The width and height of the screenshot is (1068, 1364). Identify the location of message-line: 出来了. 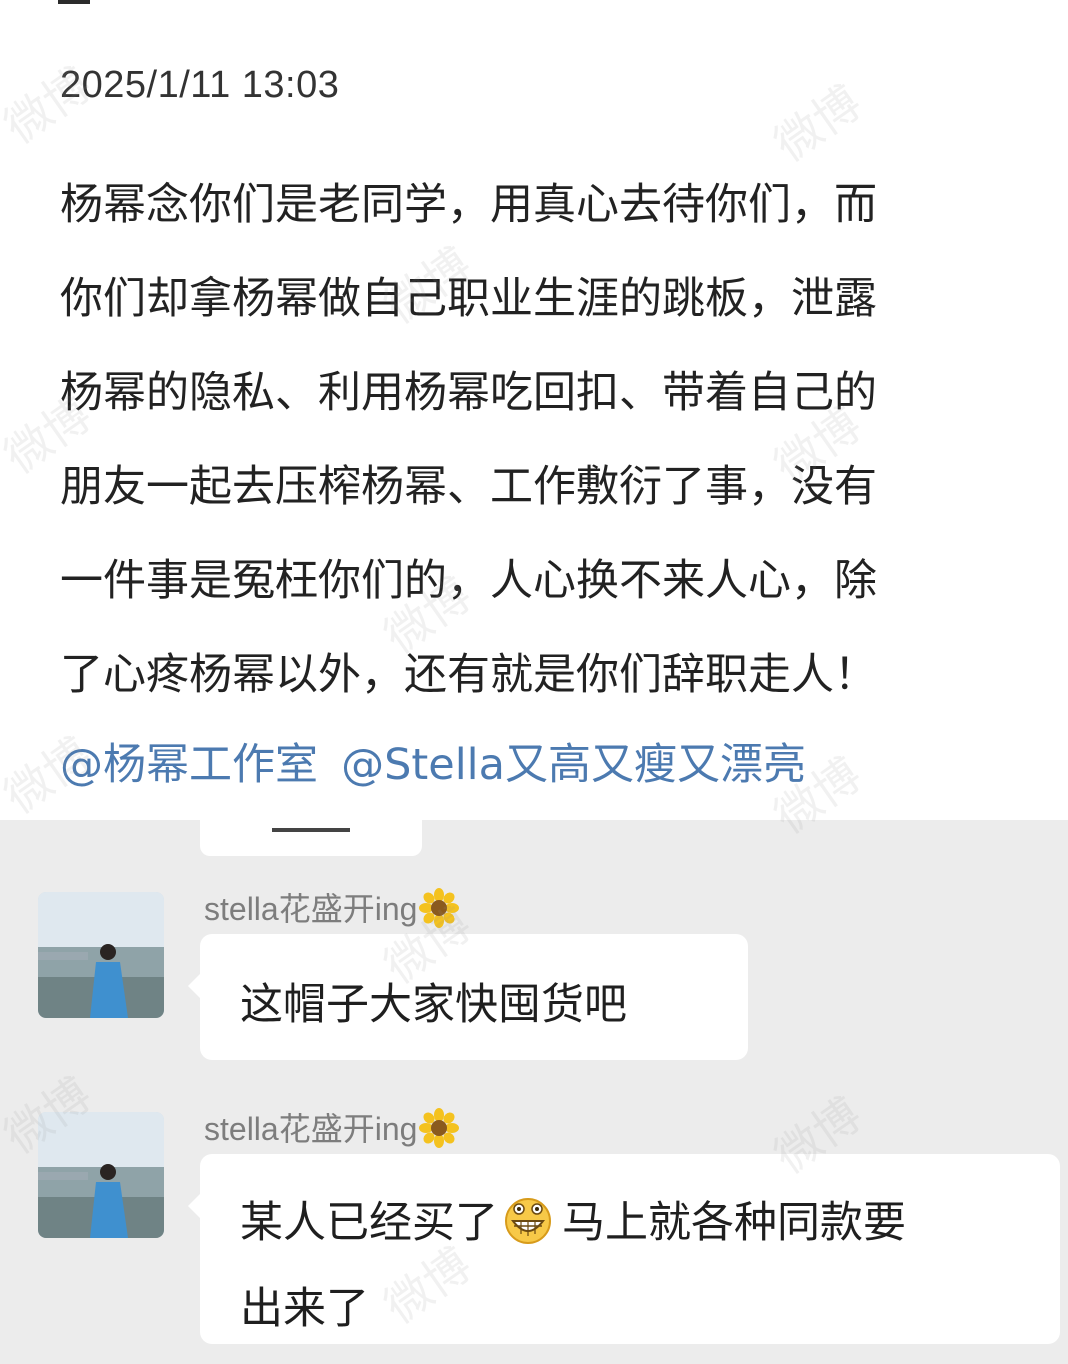
(304, 1309).